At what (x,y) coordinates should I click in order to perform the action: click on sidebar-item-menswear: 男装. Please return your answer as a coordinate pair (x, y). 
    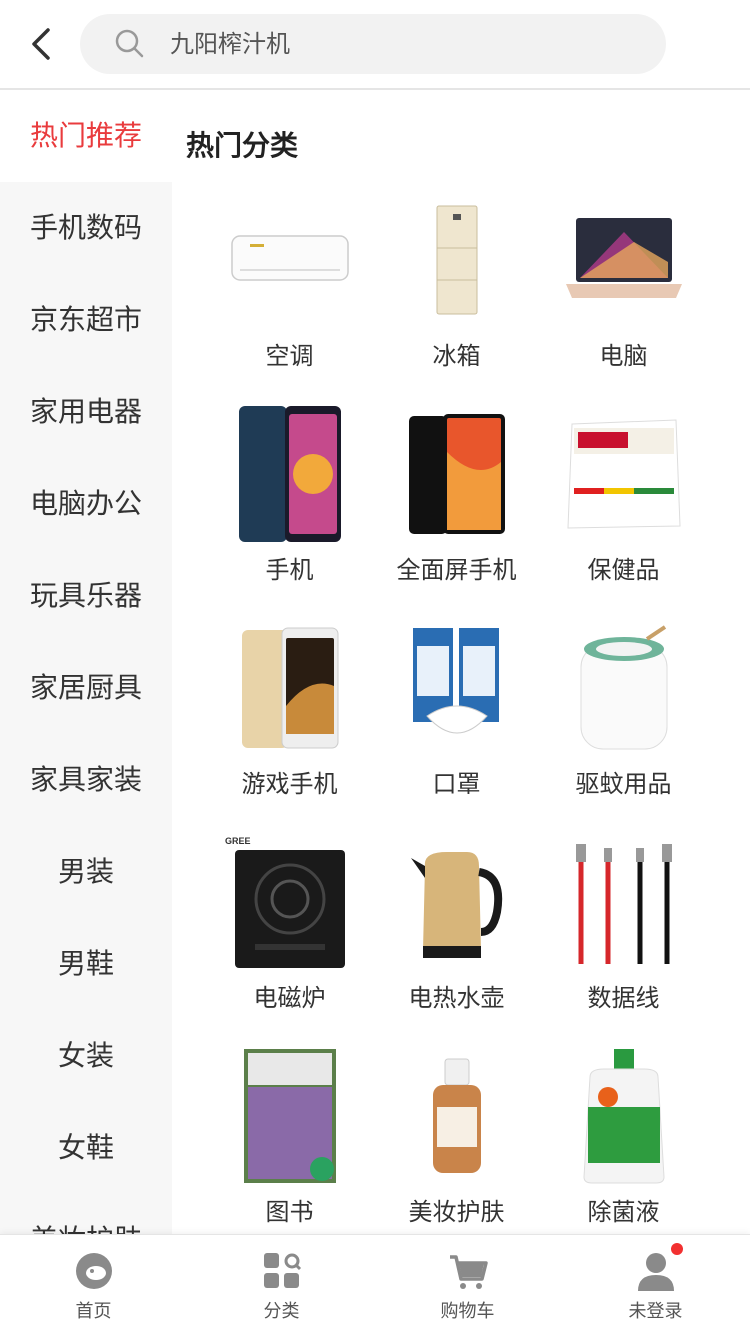
    Looking at the image, I should click on (86, 872).